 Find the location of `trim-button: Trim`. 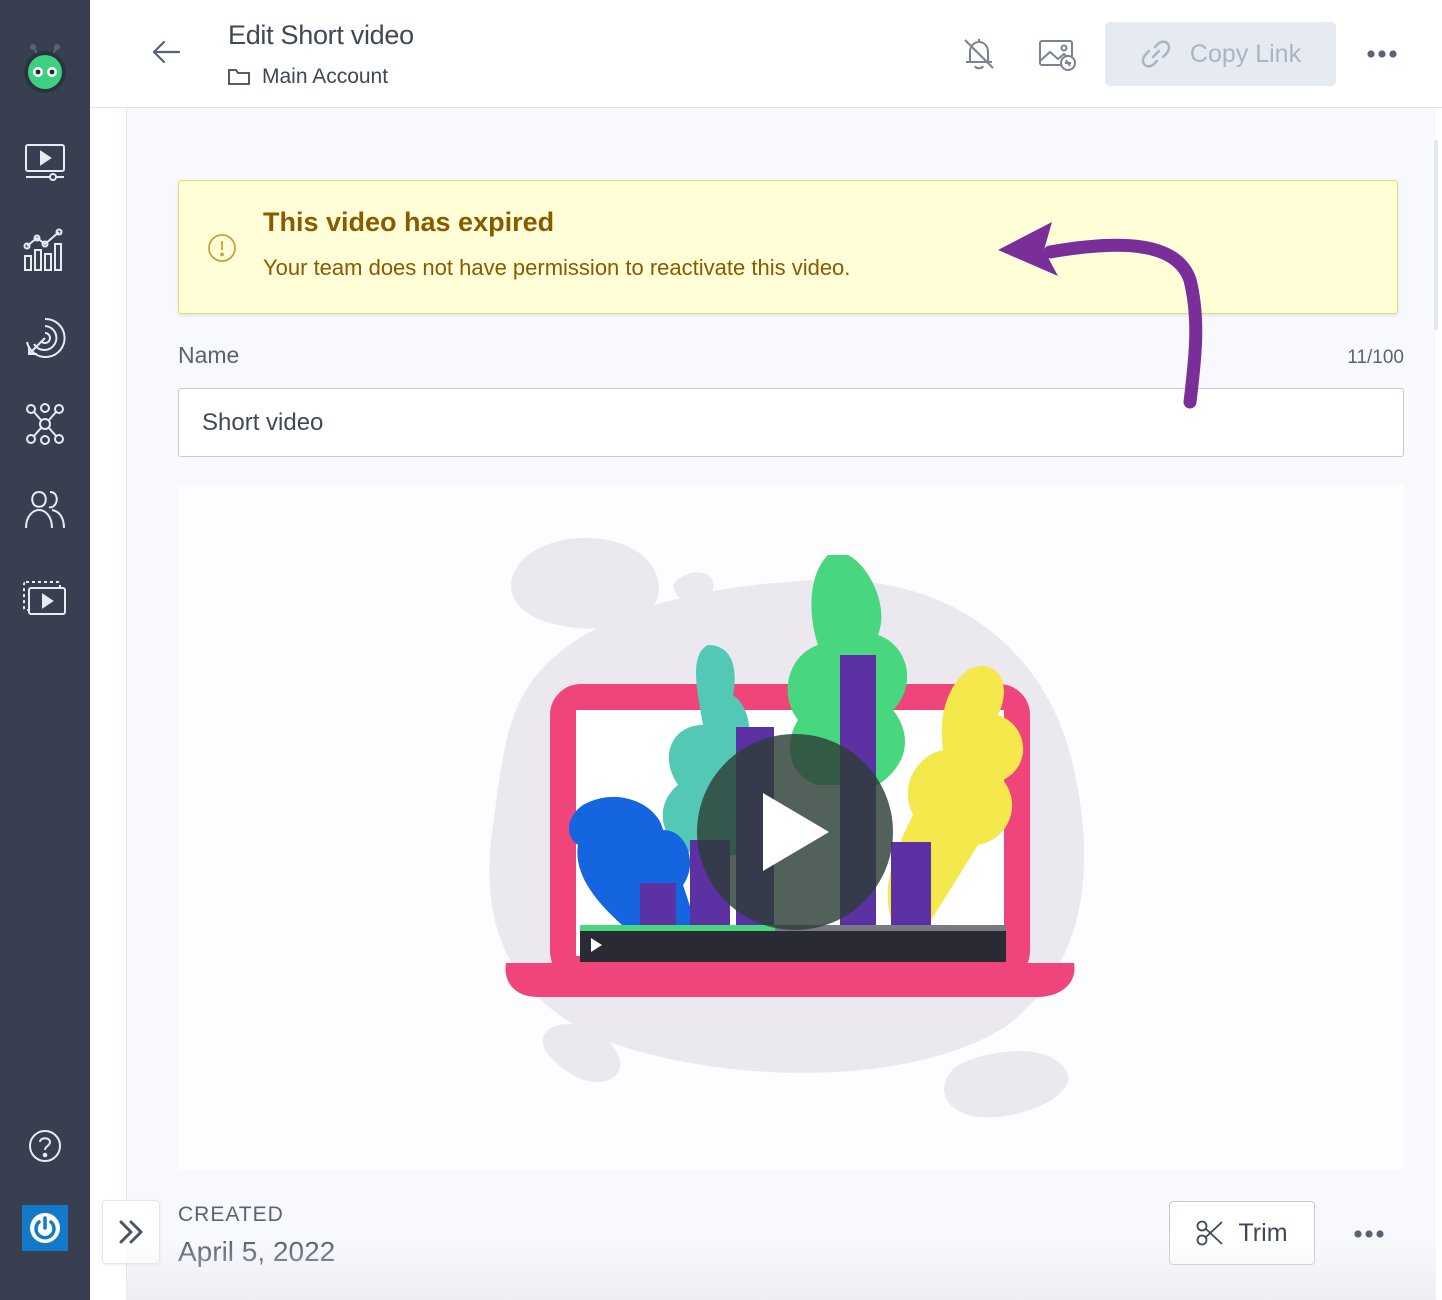

trim-button: Trim is located at coordinates (1242, 1233).